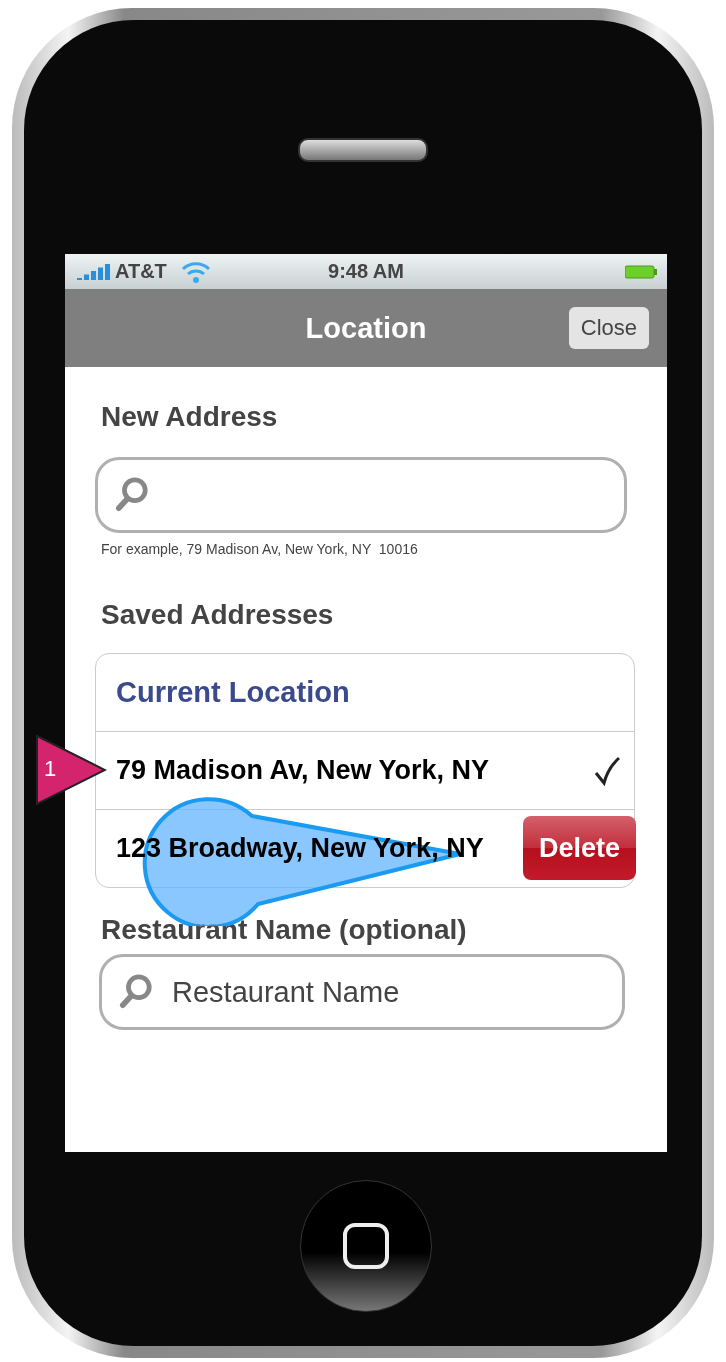  I want to click on status-time: 9:48 AM, so click(366, 271).